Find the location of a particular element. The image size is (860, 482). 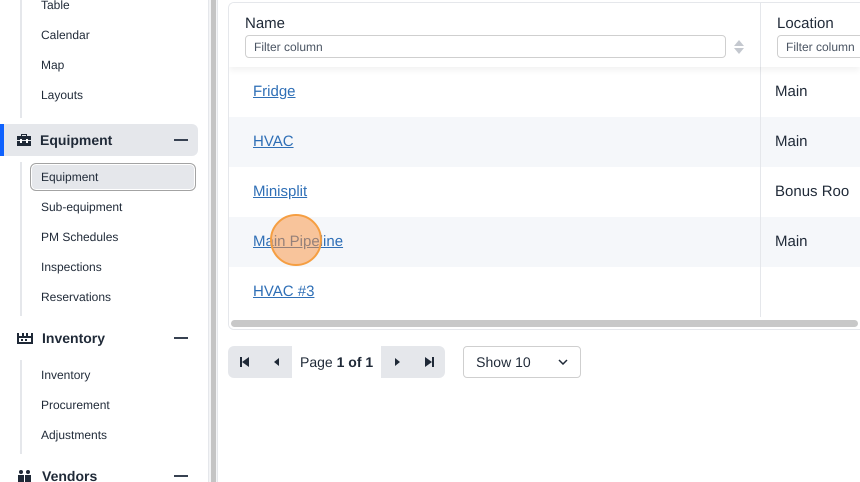

sidebar-item: Inventory is located at coordinates (113, 375).